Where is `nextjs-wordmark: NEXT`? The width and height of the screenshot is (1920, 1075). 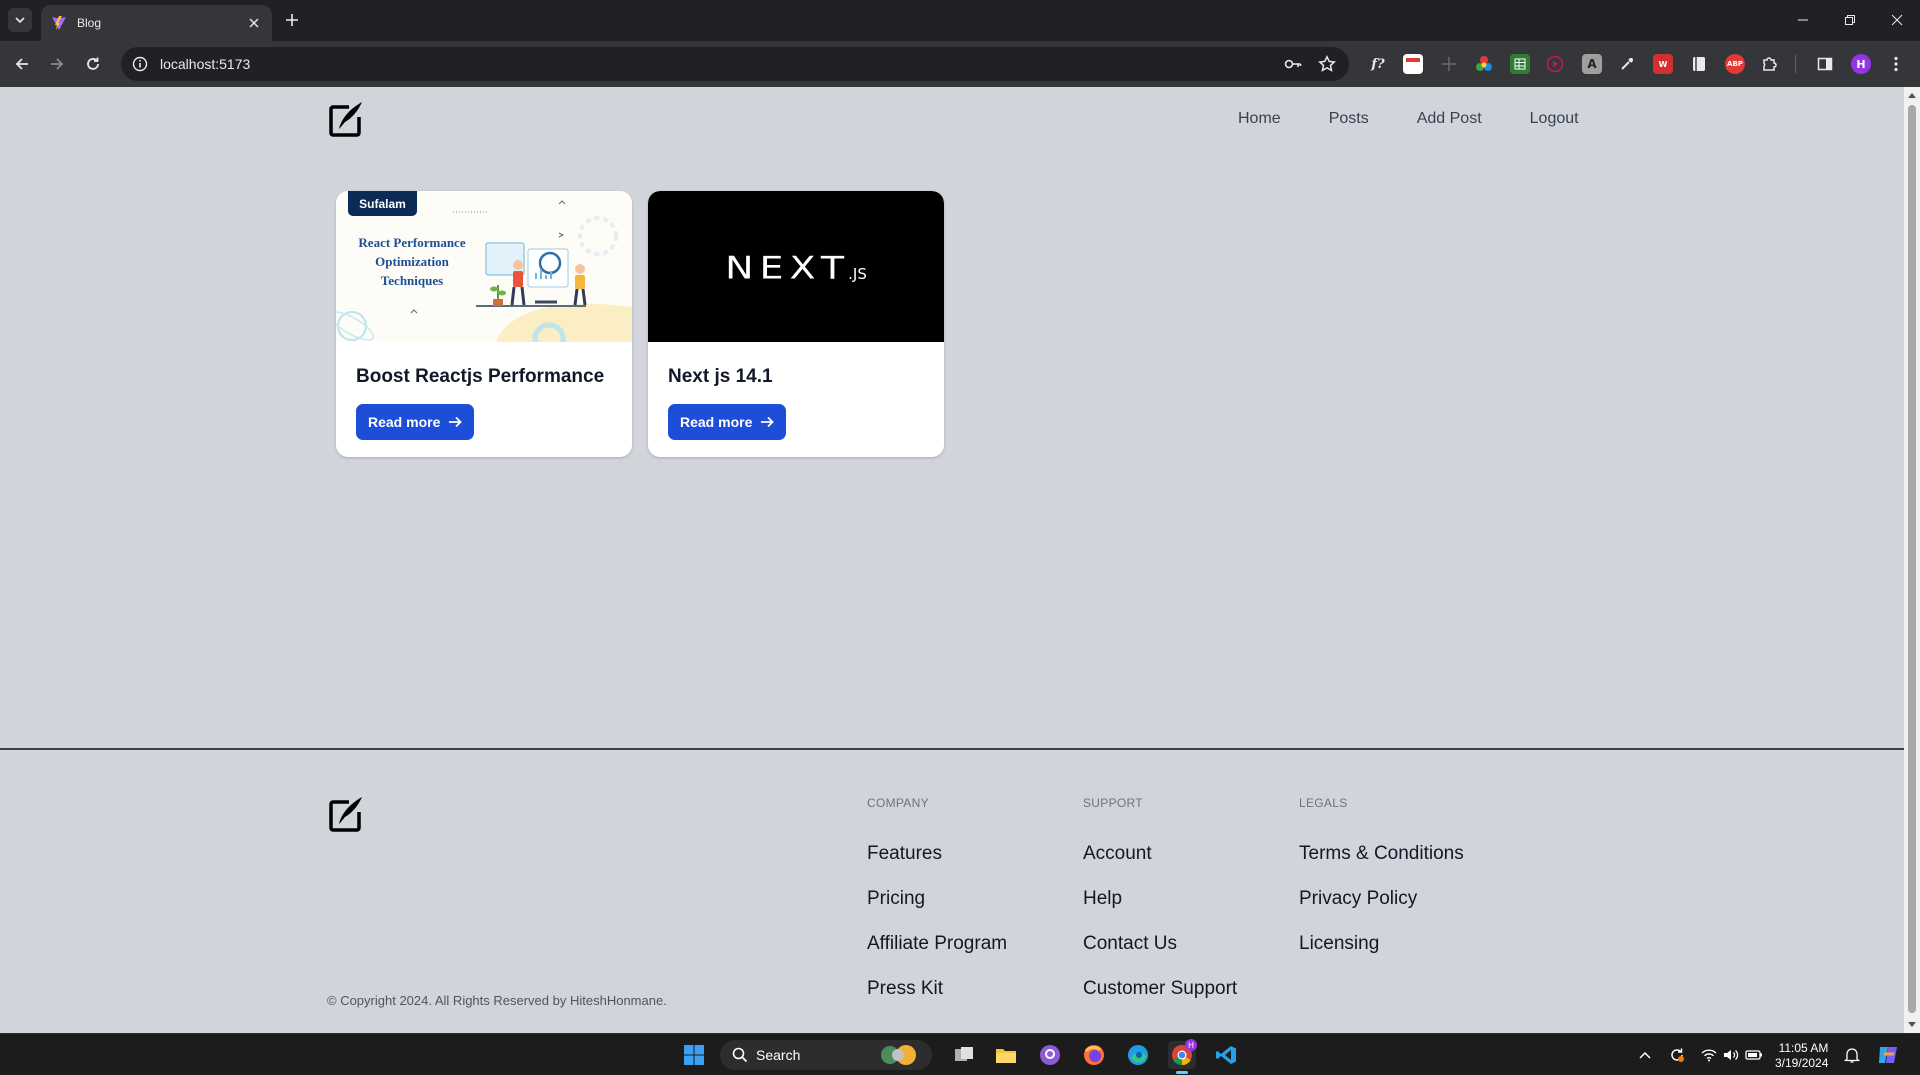
nextjs-wordmark: NEXT is located at coordinates (788, 267).